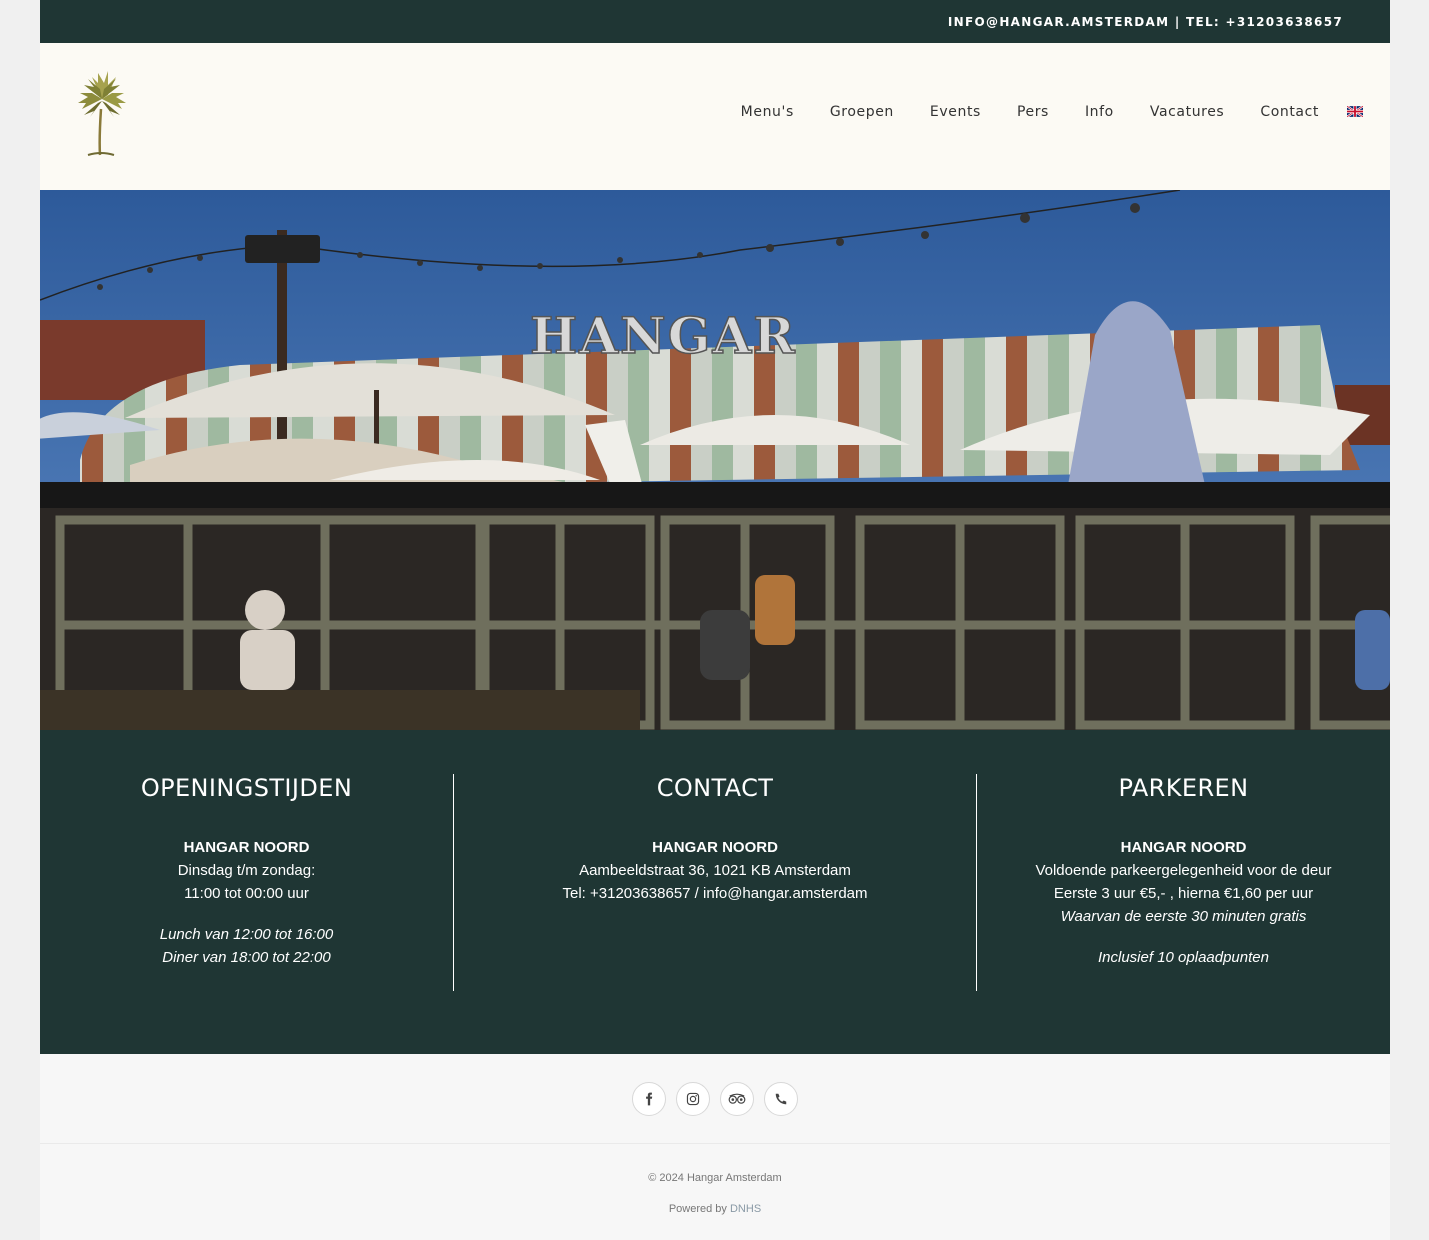 The image size is (1429, 1240). I want to click on tripadvisor-button, so click(737, 1098).